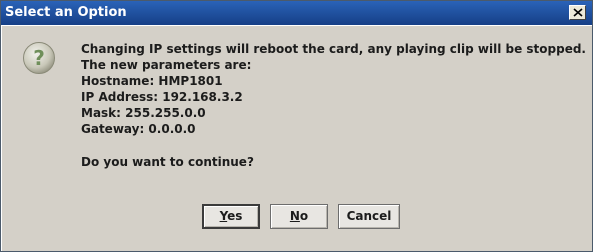 The height and width of the screenshot is (252, 593). I want to click on title-bar: Select an Option, so click(296, 13).